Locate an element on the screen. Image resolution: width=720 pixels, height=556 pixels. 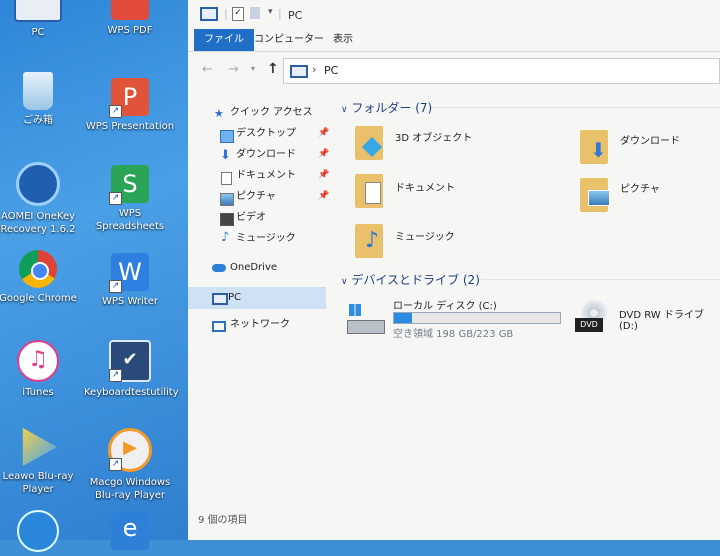
disk-usage-bar is located at coordinates (477, 318).